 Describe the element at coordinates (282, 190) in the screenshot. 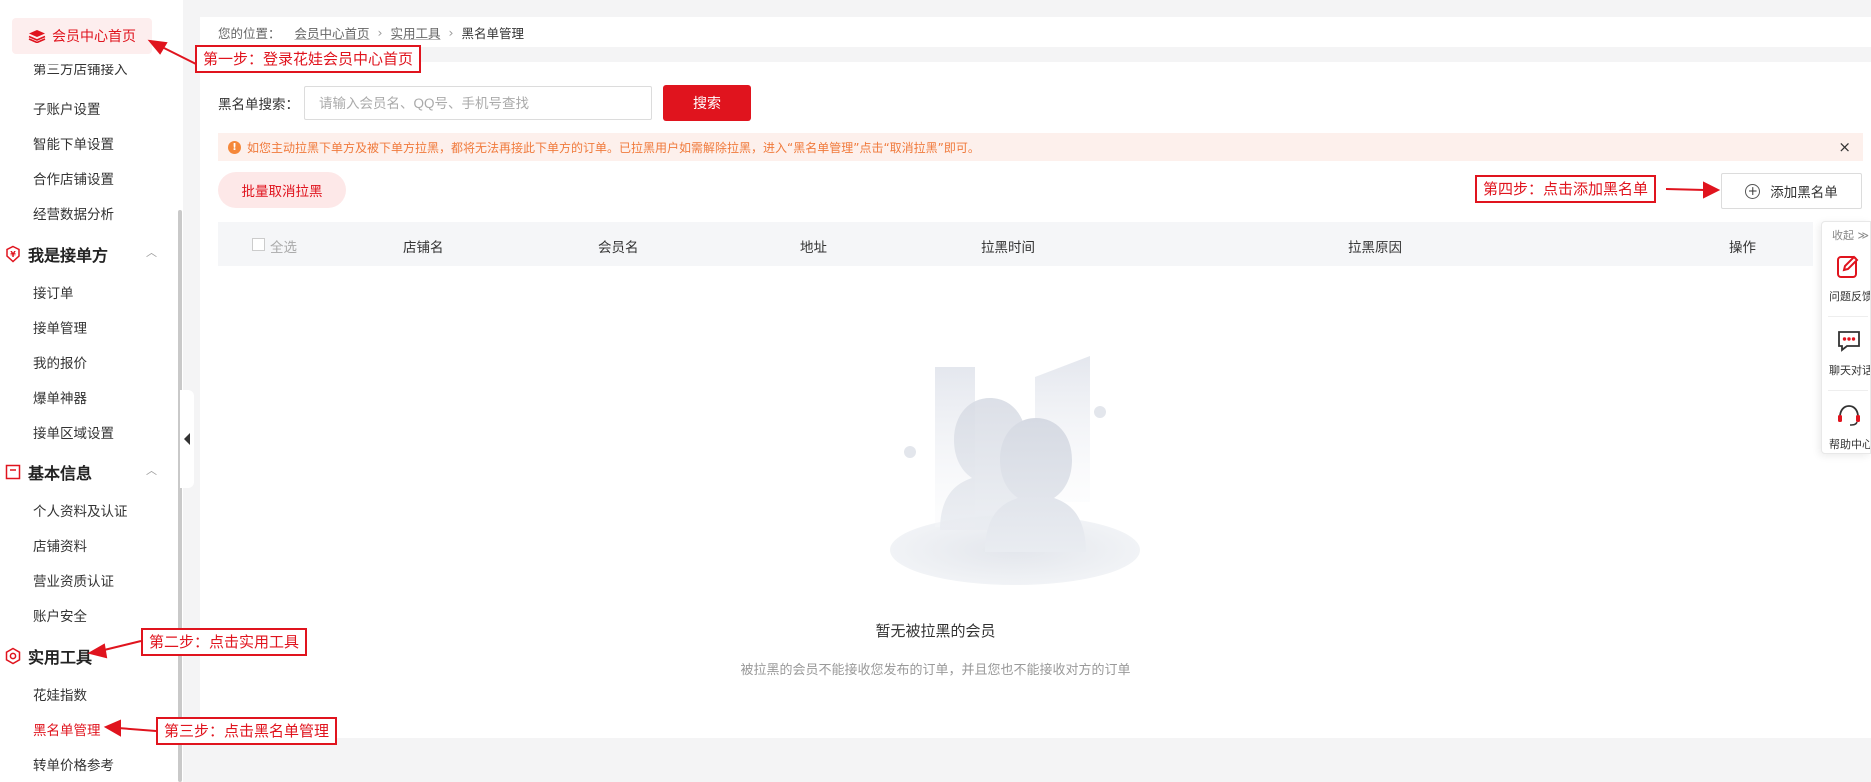

I see `bulk-unblock-button: 批量取消拉黑` at that location.